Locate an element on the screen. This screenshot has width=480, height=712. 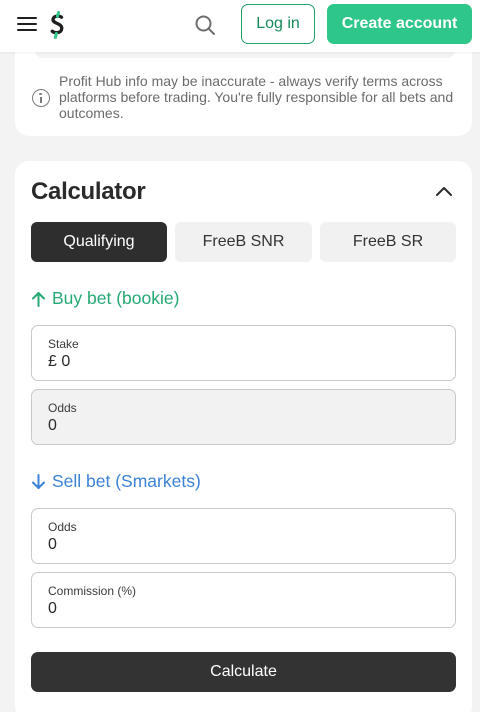
tab-qualifying: Qualifying is located at coordinates (99, 242).